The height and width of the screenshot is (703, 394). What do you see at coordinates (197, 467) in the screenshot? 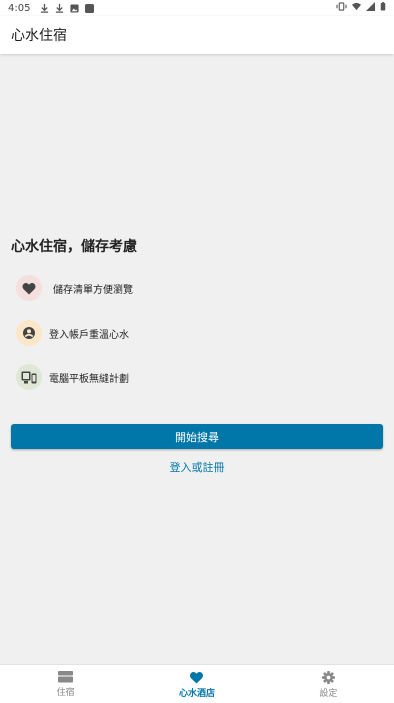
I see `login-register-link: 登入或註冊` at bounding box center [197, 467].